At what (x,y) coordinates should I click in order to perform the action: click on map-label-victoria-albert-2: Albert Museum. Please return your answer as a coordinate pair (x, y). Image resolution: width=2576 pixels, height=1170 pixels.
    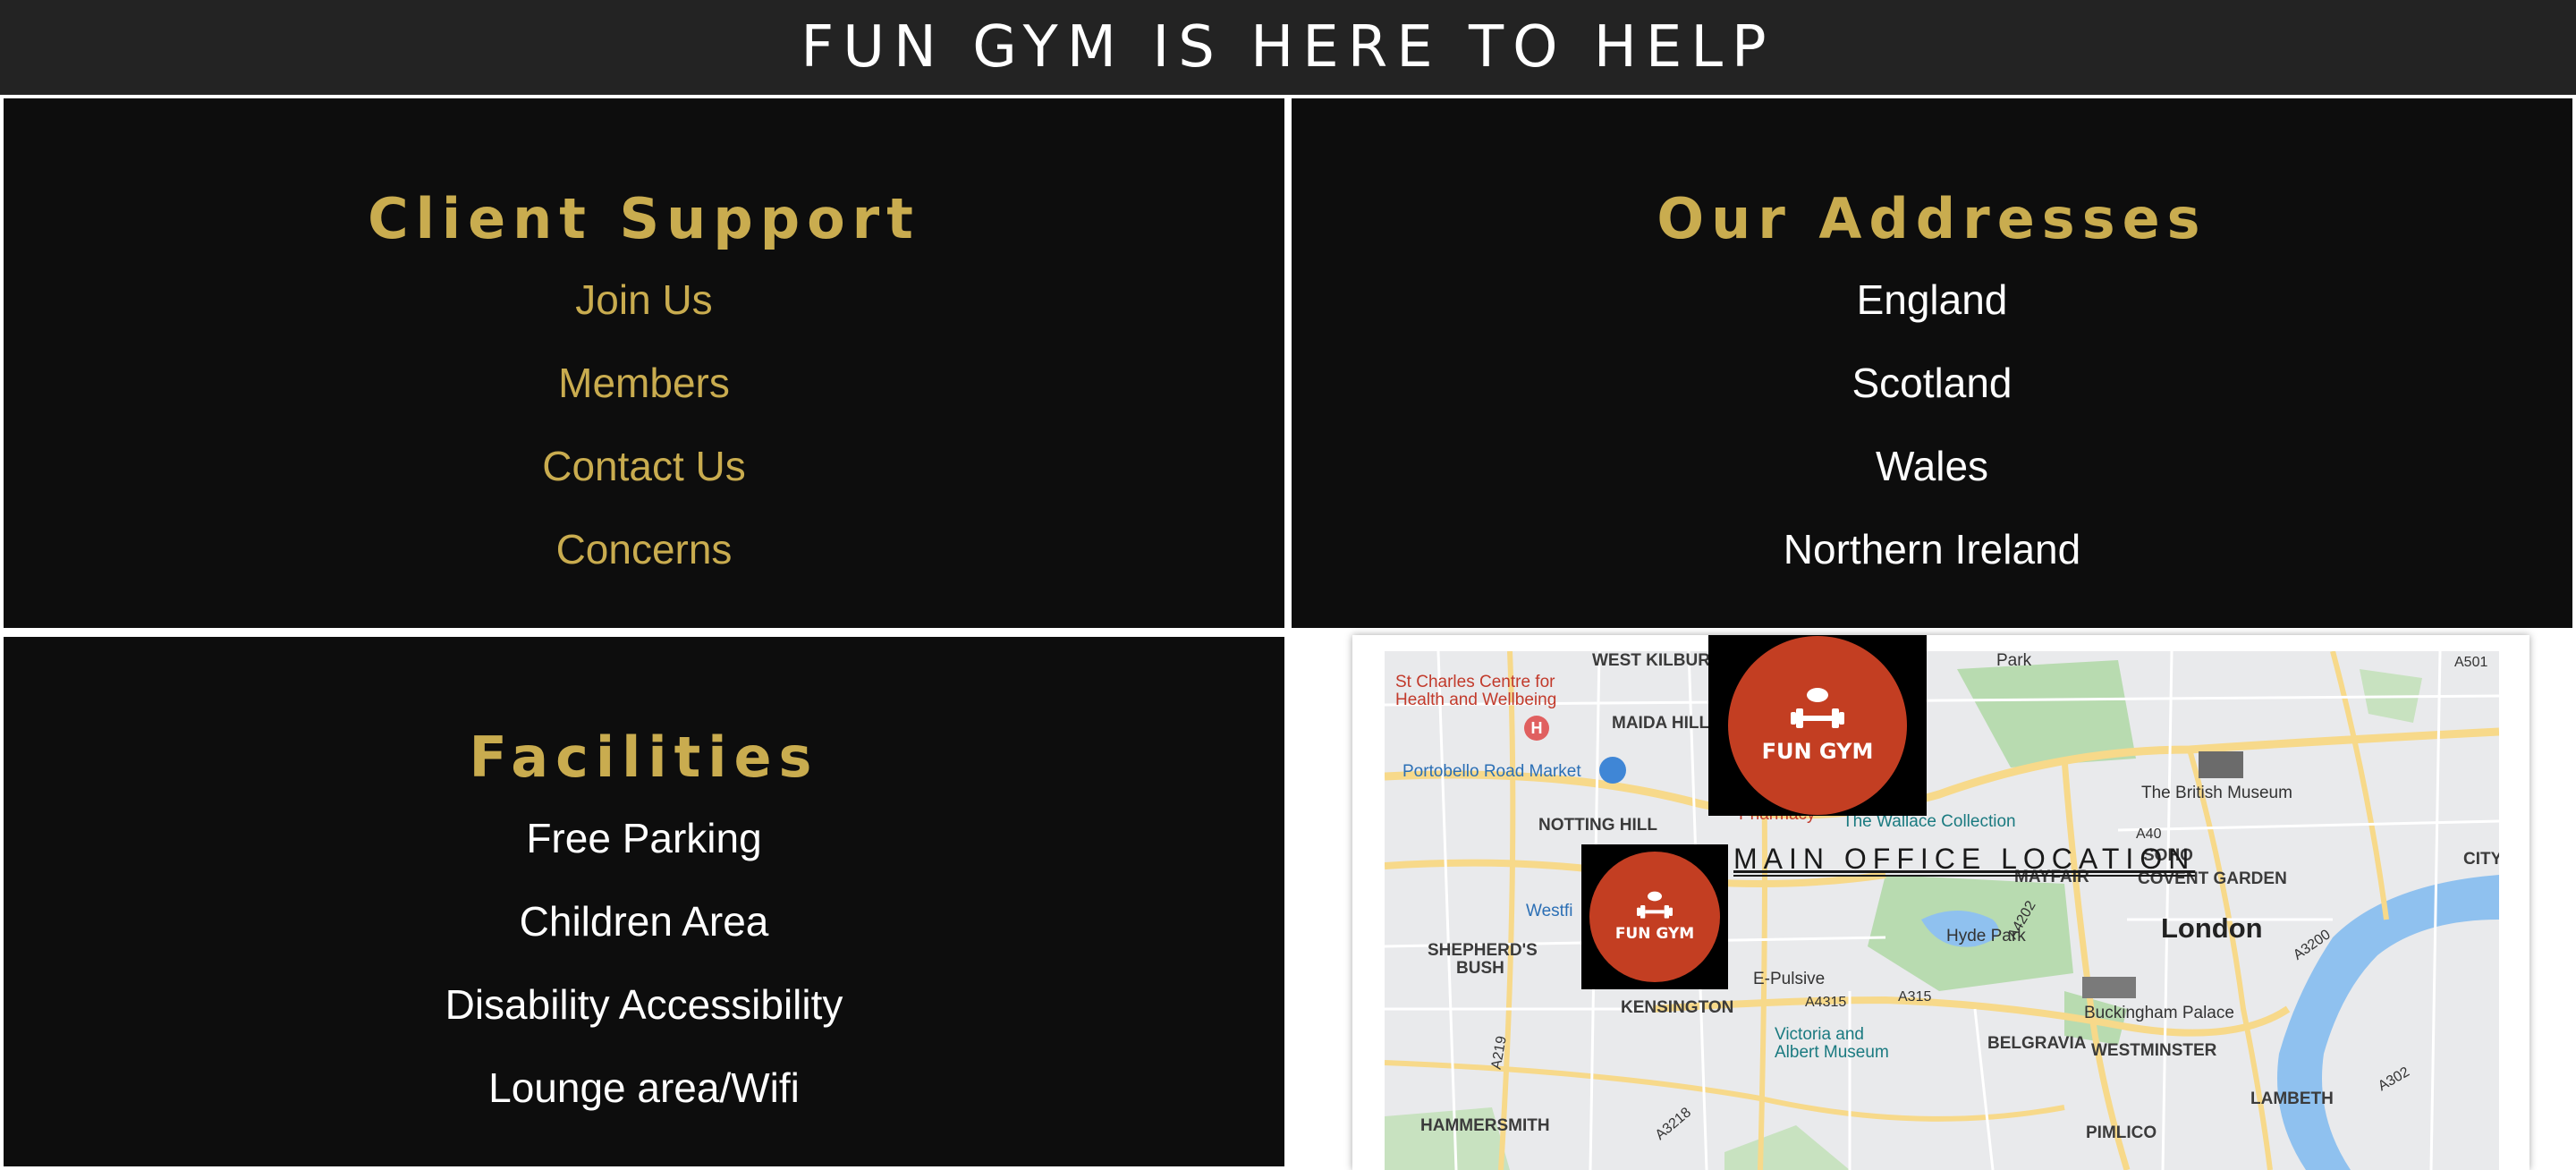
    Looking at the image, I should click on (1832, 1052).